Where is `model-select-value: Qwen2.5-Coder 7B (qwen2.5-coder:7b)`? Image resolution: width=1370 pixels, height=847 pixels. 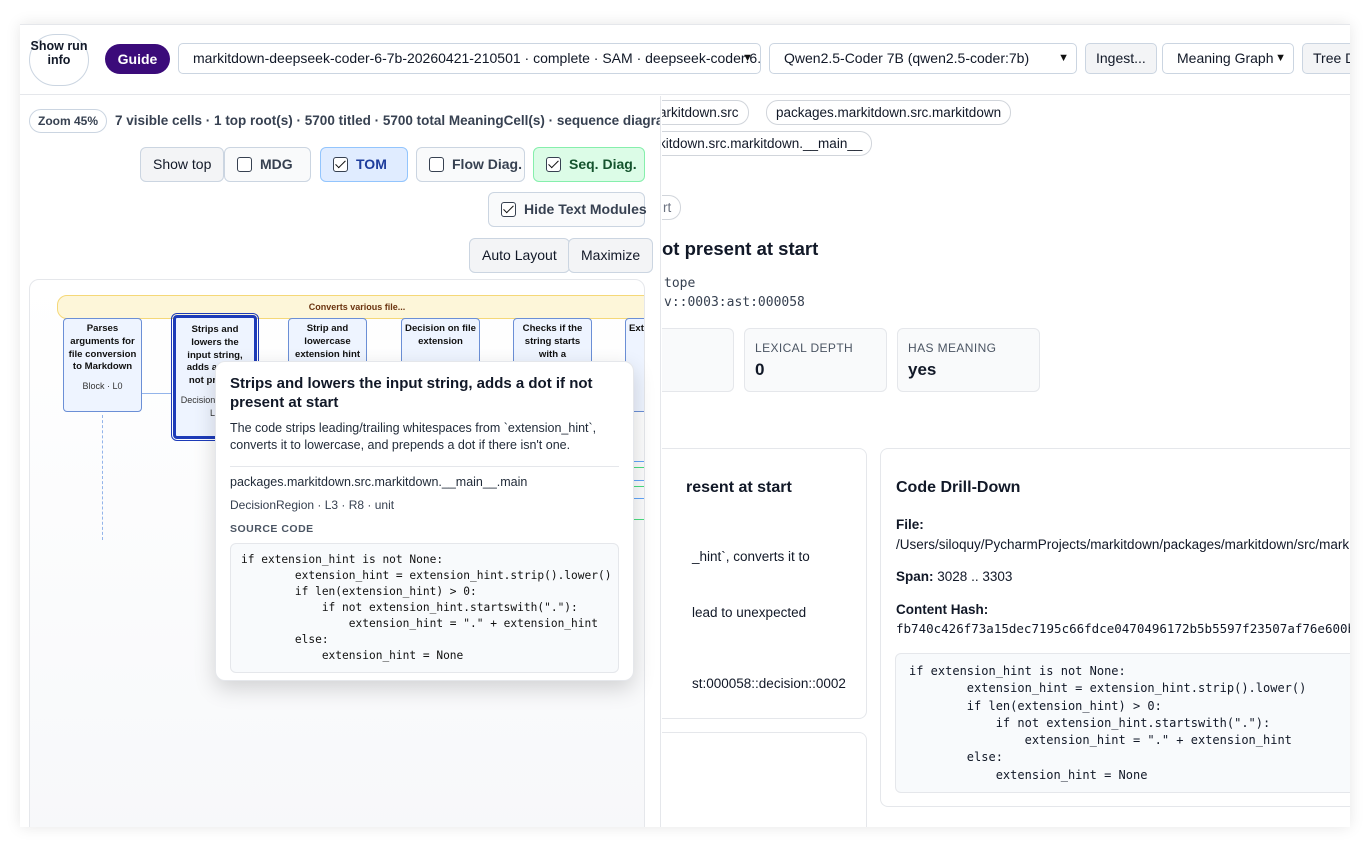 model-select-value: Qwen2.5-Coder 7B (qwen2.5-coder:7b) is located at coordinates (907, 58).